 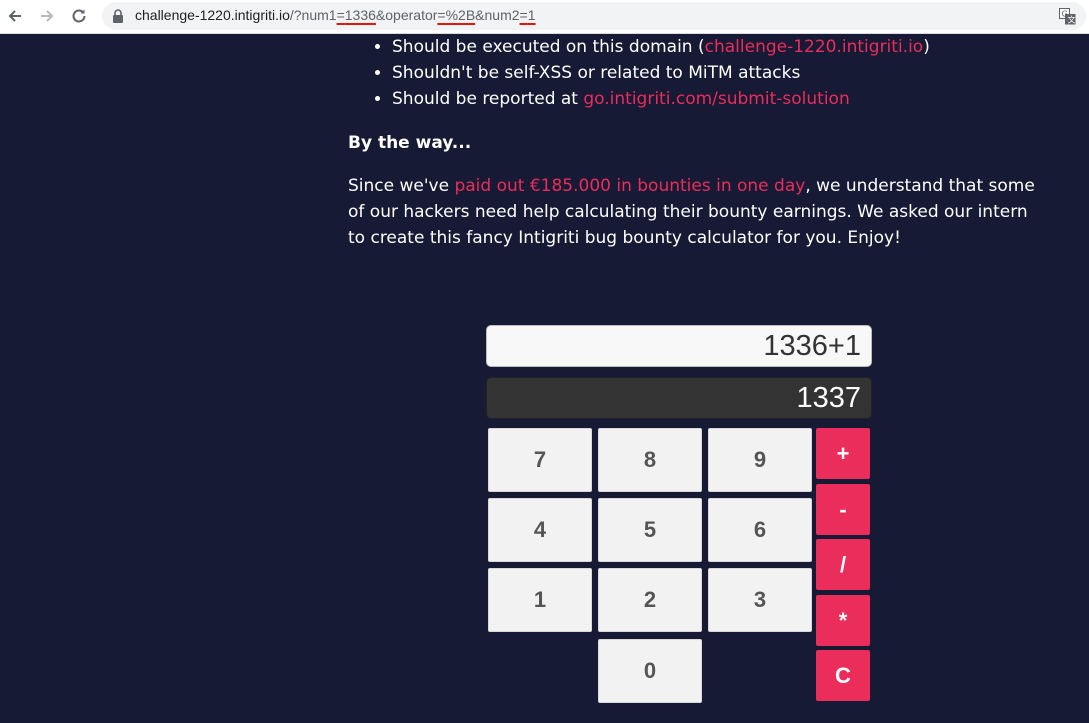 I want to click on key-1: 1, so click(x=540, y=600).